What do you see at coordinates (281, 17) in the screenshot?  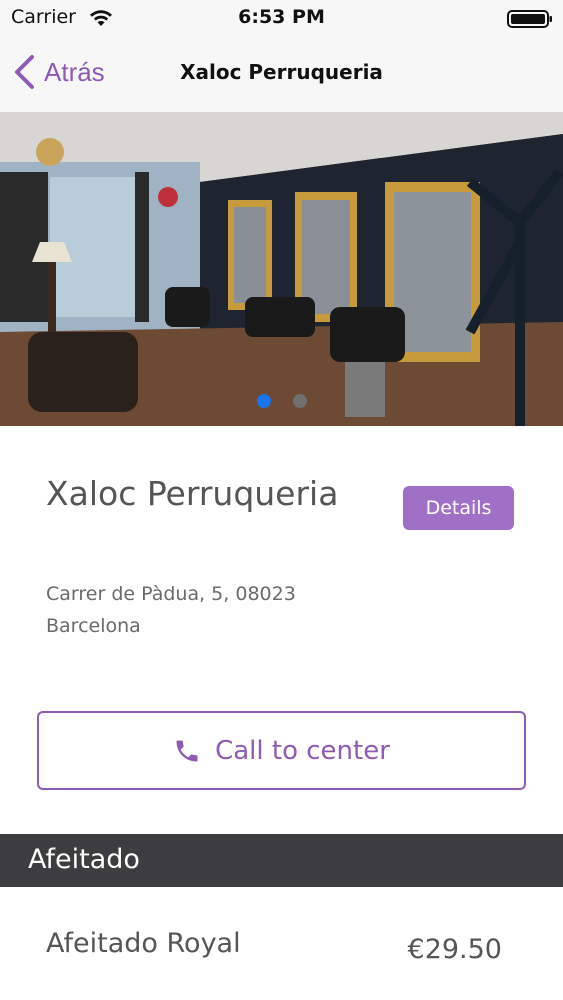 I see `status-time: 6:53 PM` at bounding box center [281, 17].